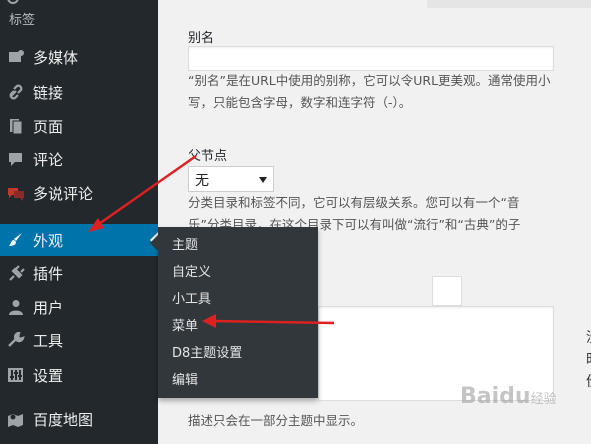 The height and width of the screenshot is (444, 591). Describe the element at coordinates (207, 351) in the screenshot. I see `submenu-item-d8-theme-settings: D8主题设置` at that location.